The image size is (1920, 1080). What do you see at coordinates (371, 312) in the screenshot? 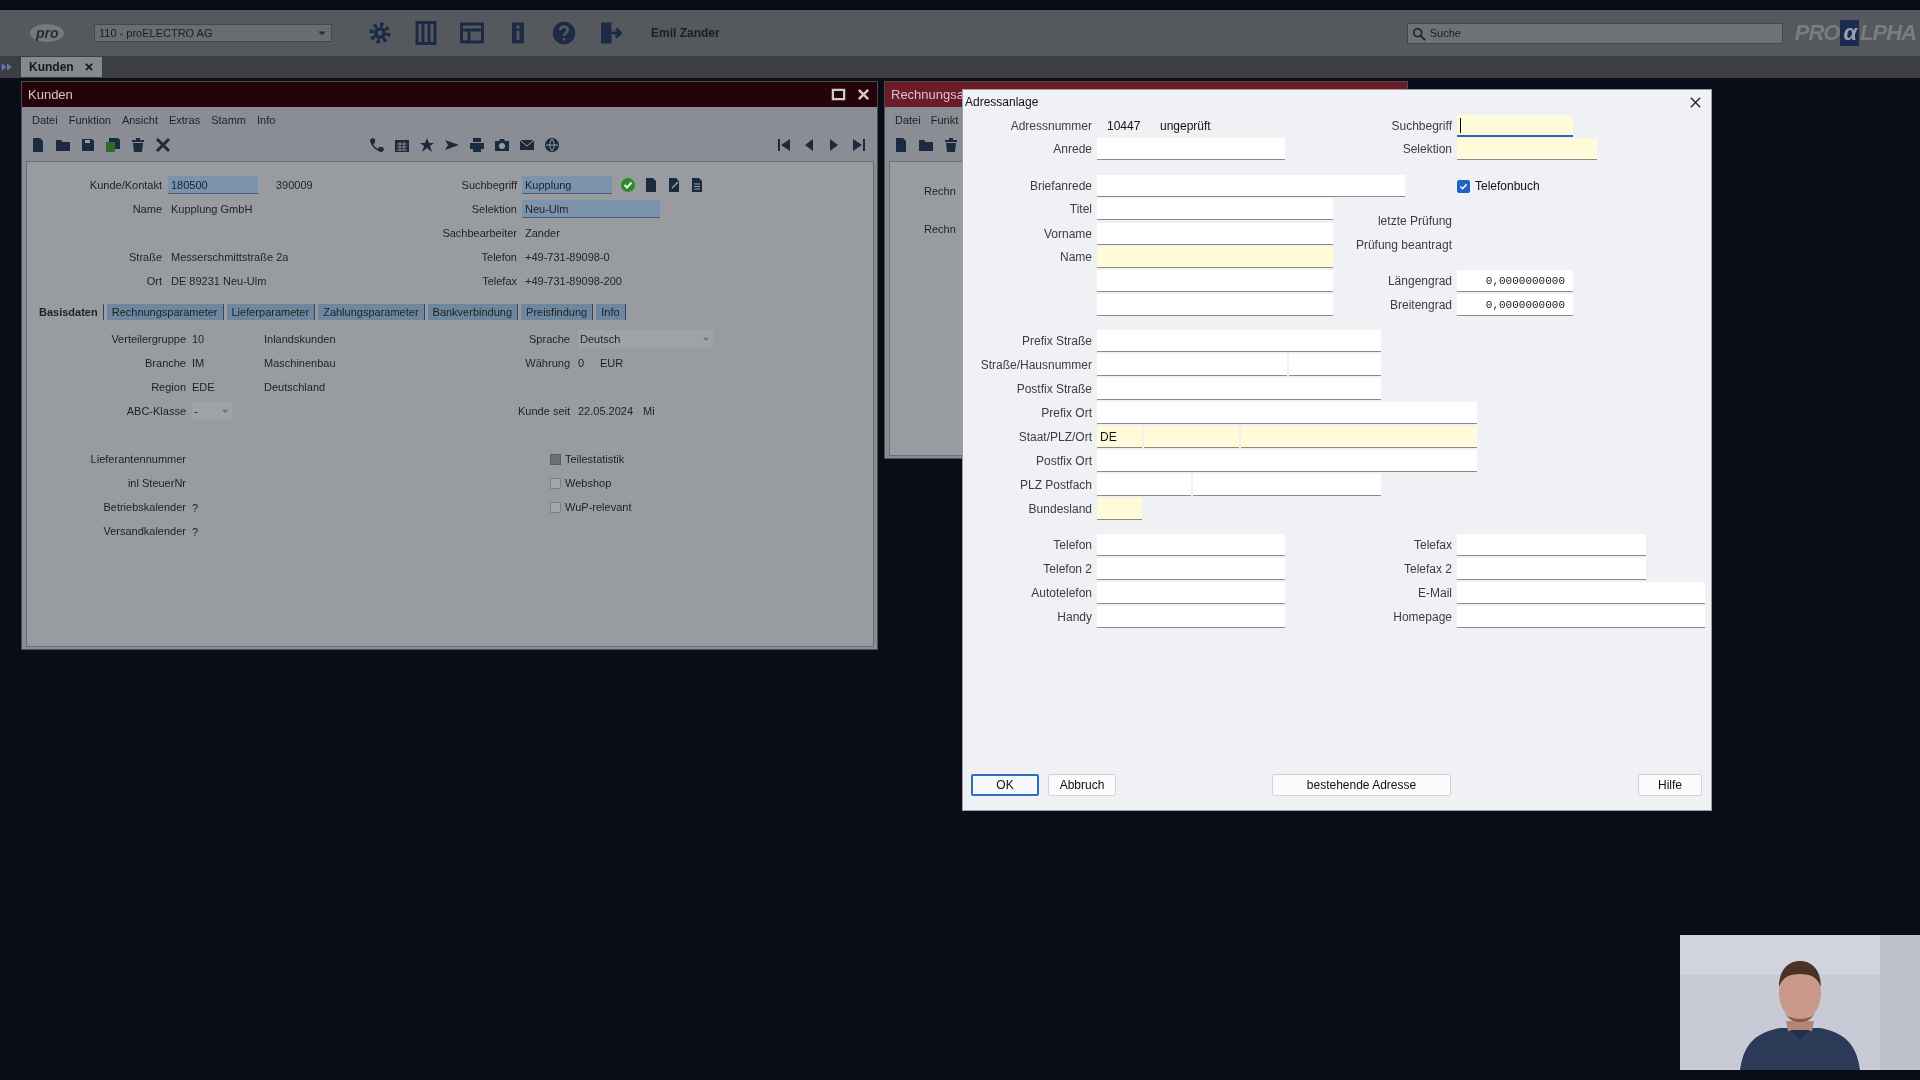
I see `tab: Zahlungsparameter` at bounding box center [371, 312].